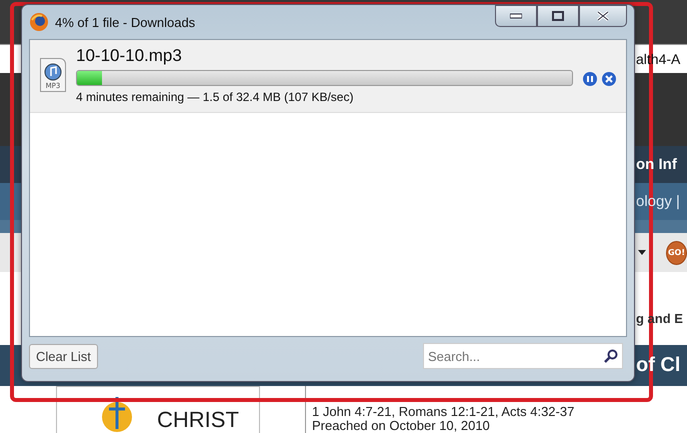  I want to click on preached-date: Preached on October 10, 2010, so click(401, 425).